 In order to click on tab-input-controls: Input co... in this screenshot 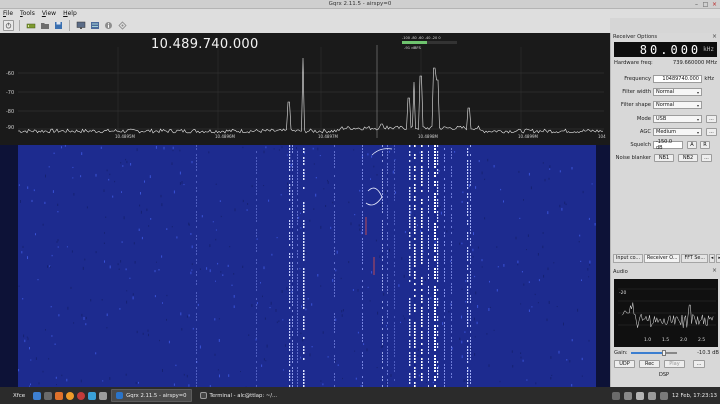, I will do `click(628, 258)`.